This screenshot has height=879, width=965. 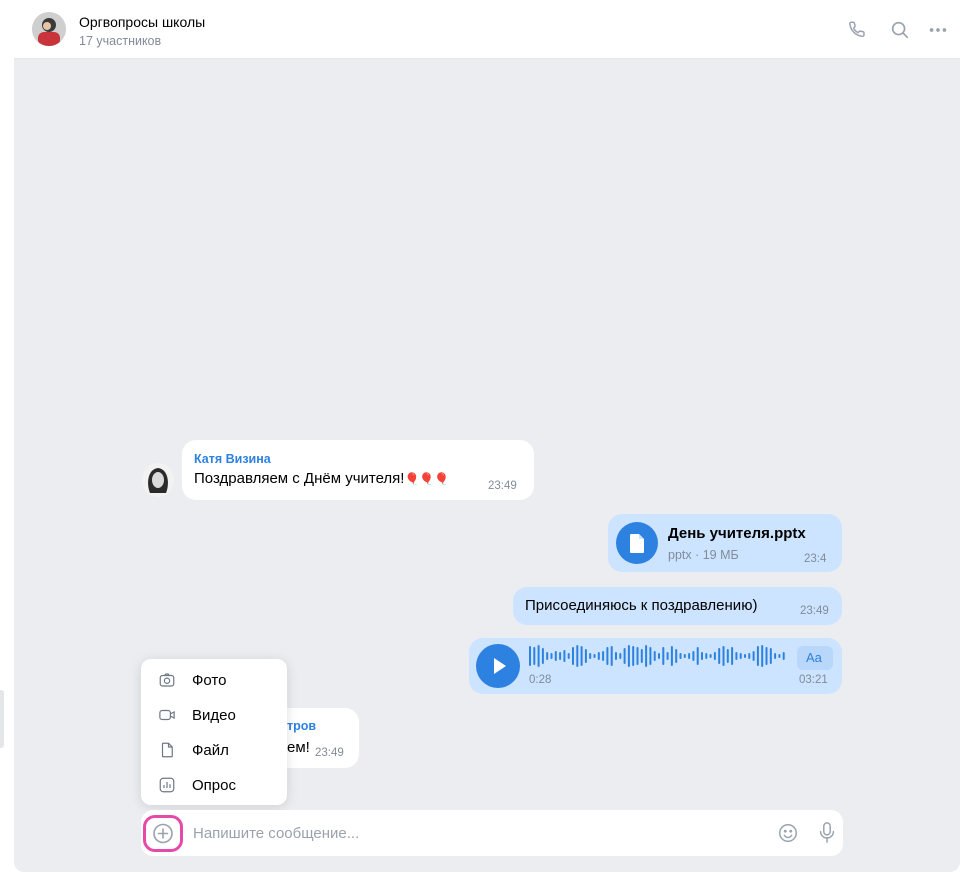 What do you see at coordinates (167, 680) in the screenshot?
I see `camera-icon` at bounding box center [167, 680].